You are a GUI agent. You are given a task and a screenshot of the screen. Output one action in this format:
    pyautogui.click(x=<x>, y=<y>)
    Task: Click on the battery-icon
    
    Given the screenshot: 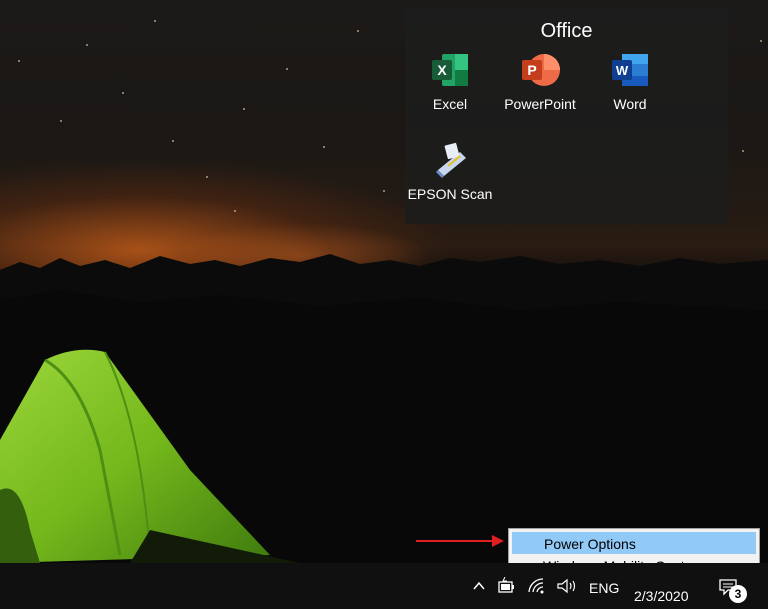 What is the action you would take?
    pyautogui.click(x=507, y=586)
    